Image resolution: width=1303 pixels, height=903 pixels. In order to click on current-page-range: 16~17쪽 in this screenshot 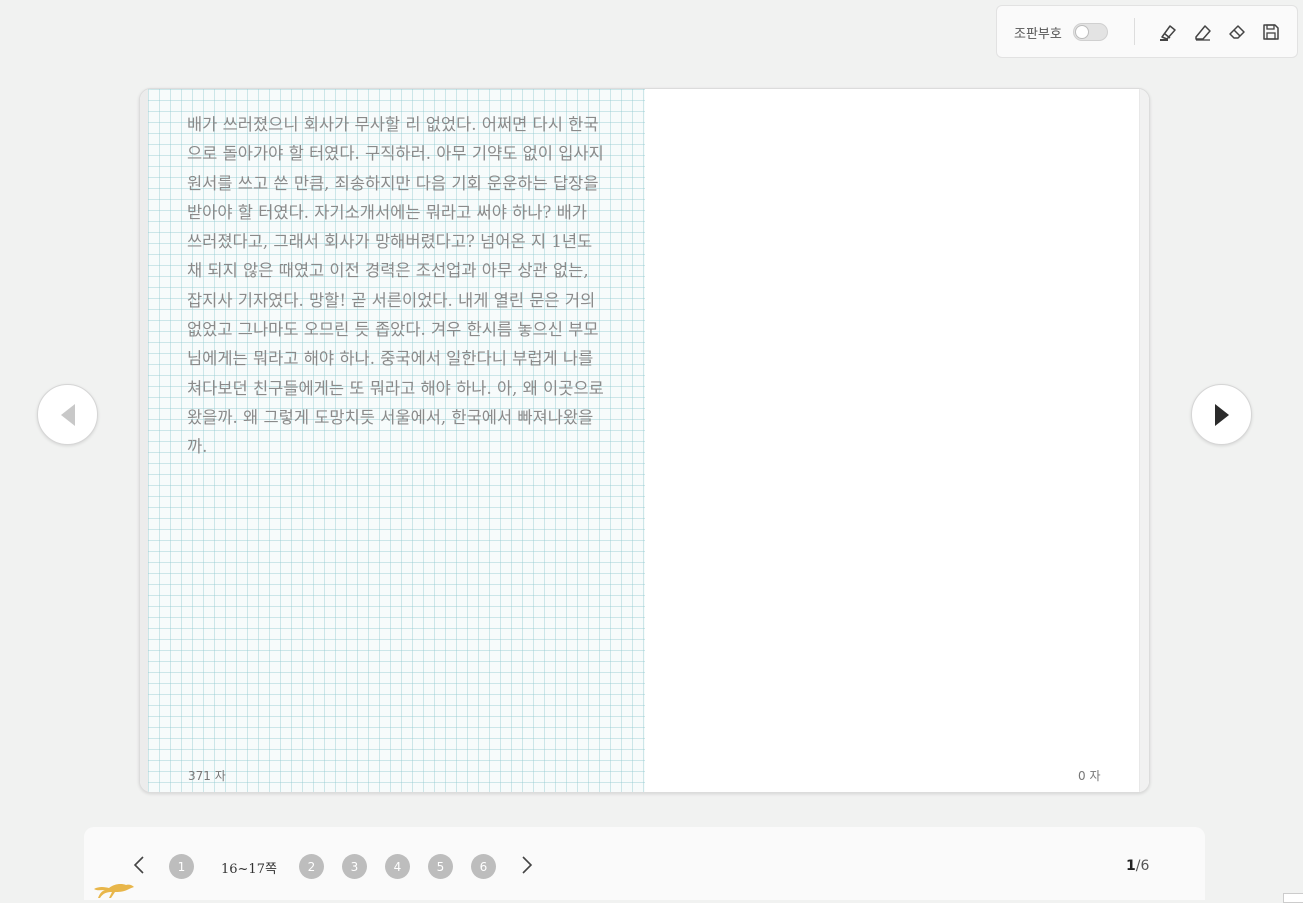, I will do `click(249, 867)`.